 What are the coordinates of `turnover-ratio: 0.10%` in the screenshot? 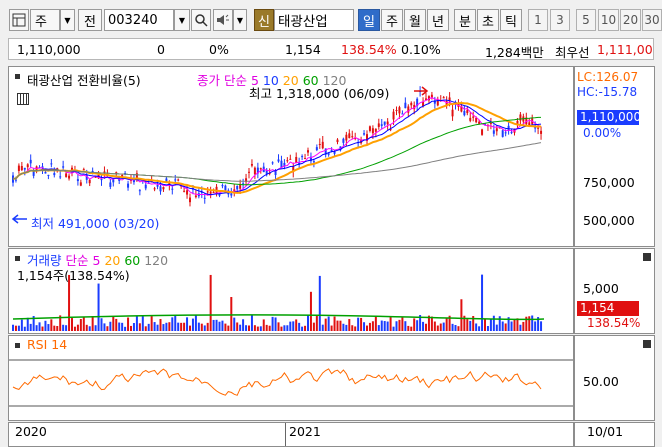 It's located at (421, 49).